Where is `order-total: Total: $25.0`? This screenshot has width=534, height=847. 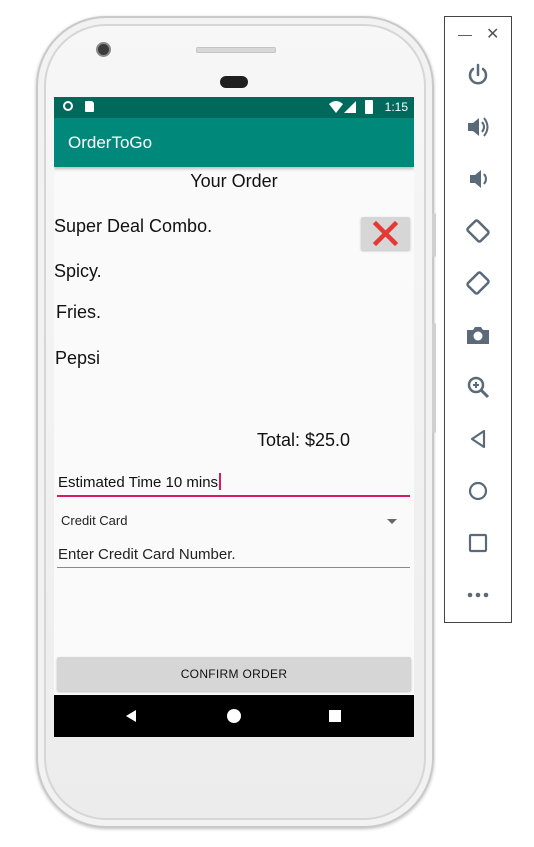
order-total: Total: $25.0 is located at coordinates (304, 440).